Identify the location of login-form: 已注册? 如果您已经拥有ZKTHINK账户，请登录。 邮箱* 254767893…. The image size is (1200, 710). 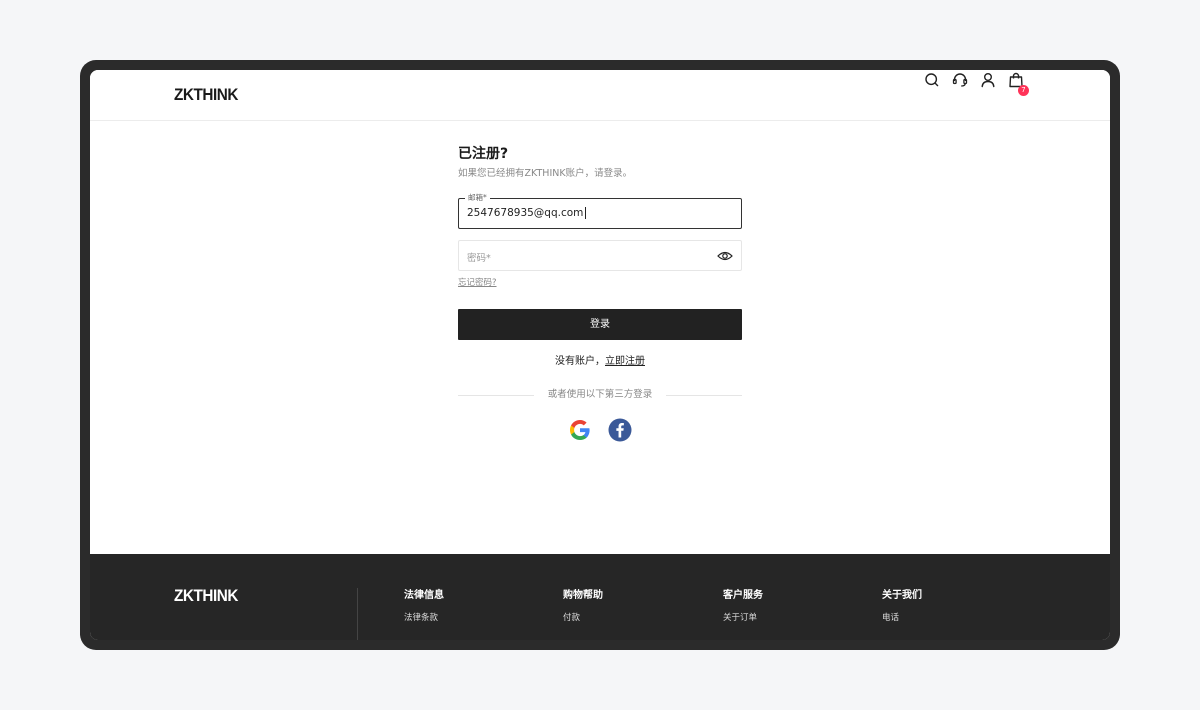
(600, 293).